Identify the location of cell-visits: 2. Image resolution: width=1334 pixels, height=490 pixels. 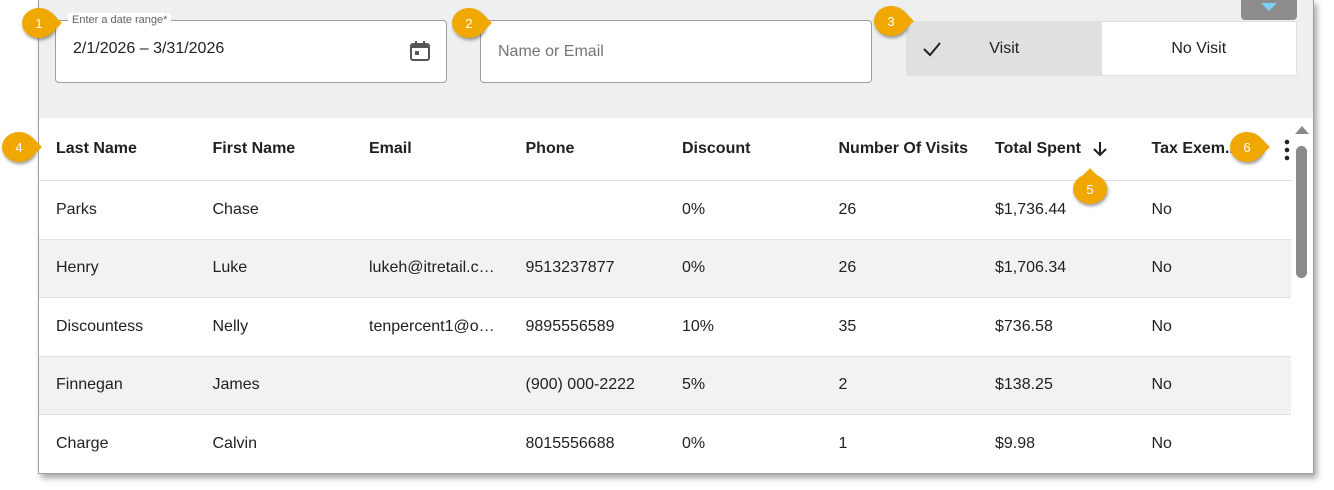
(843, 385).